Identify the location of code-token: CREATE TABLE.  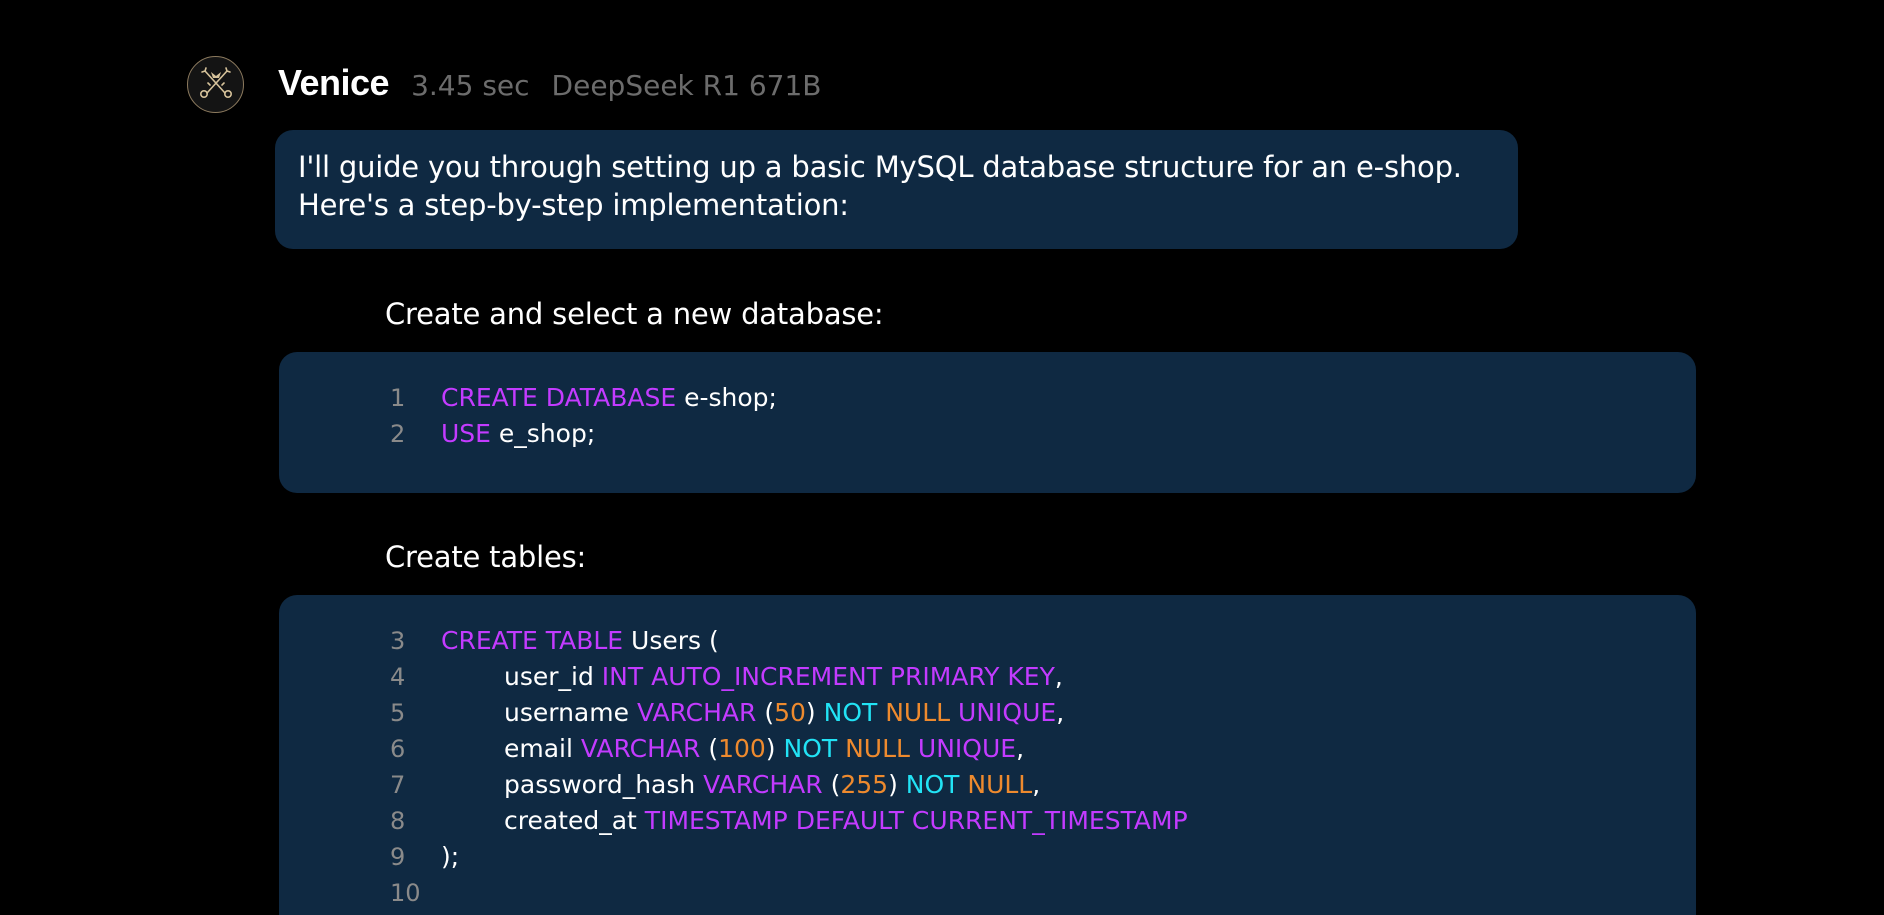
(532, 640).